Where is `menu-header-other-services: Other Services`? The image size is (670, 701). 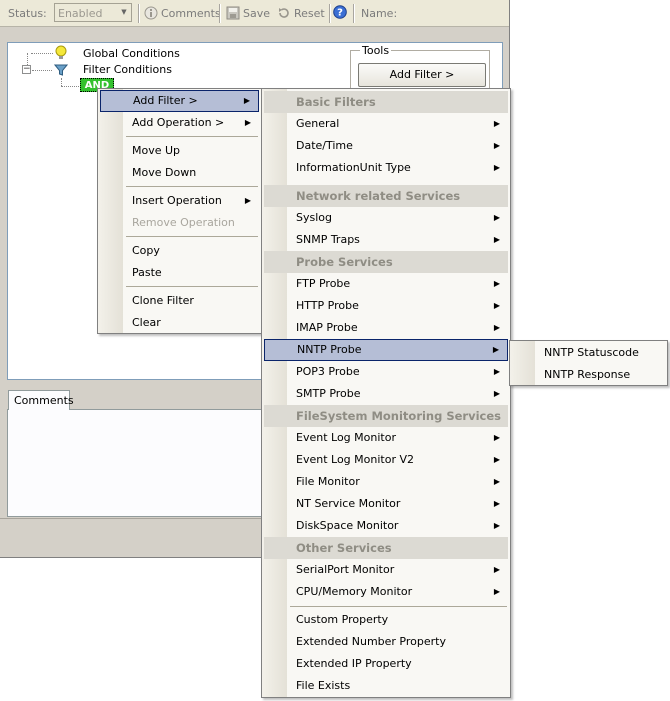 menu-header-other-services: Other Services is located at coordinates (386, 548).